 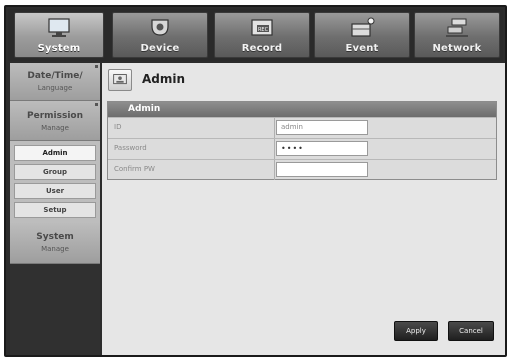 What do you see at coordinates (322, 127) in the screenshot?
I see `id-field: admin` at bounding box center [322, 127].